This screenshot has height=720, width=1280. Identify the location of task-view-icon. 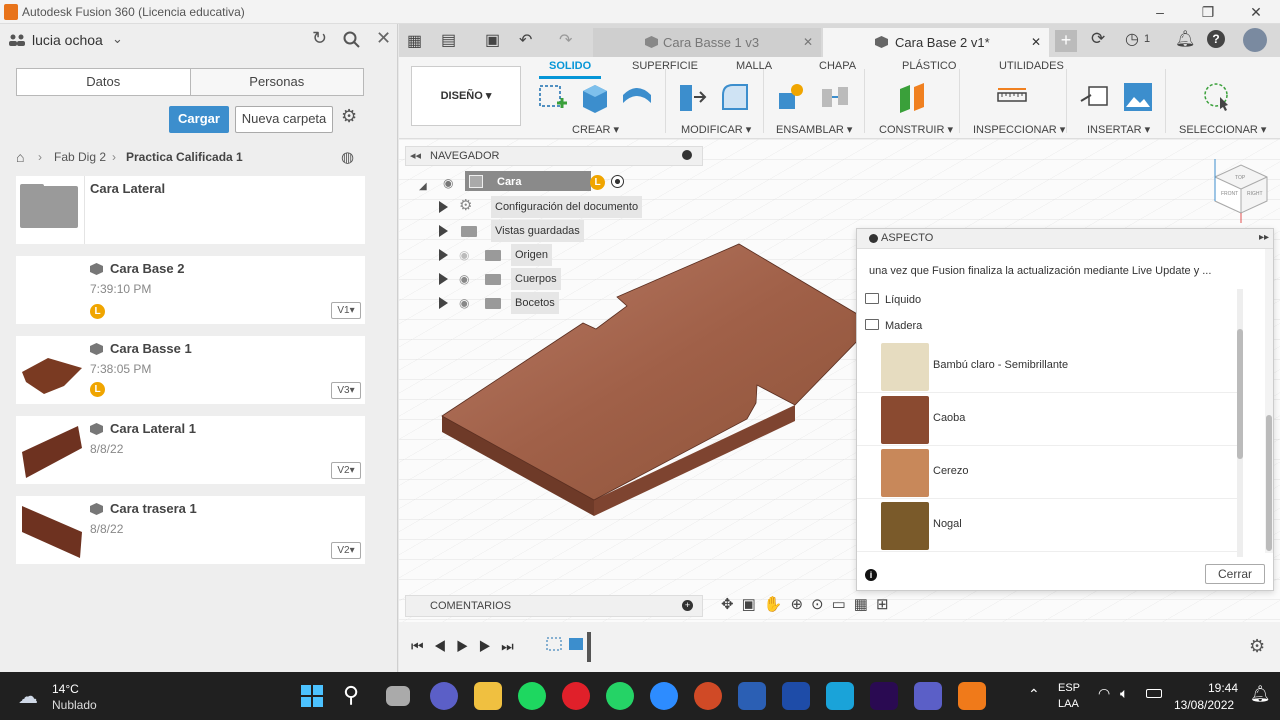
(398, 696).